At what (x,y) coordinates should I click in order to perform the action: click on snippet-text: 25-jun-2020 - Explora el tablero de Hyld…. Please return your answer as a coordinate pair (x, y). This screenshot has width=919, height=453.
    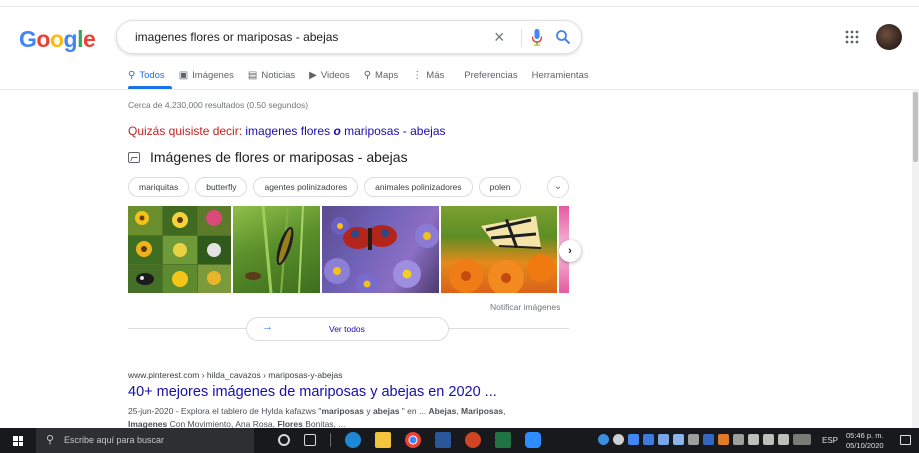
    Looking at the image, I should click on (225, 411).